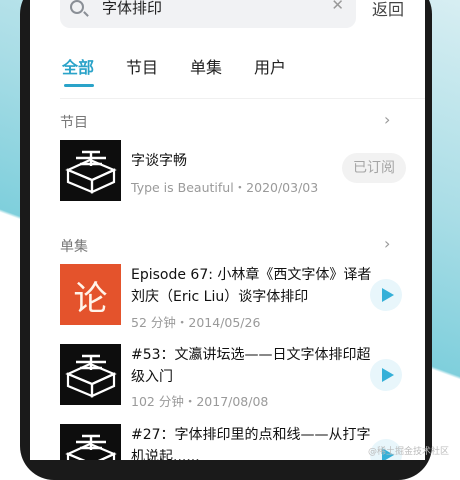 The height and width of the screenshot is (480, 460). I want to click on programs-more-chevron-icon: ›, so click(387, 119).